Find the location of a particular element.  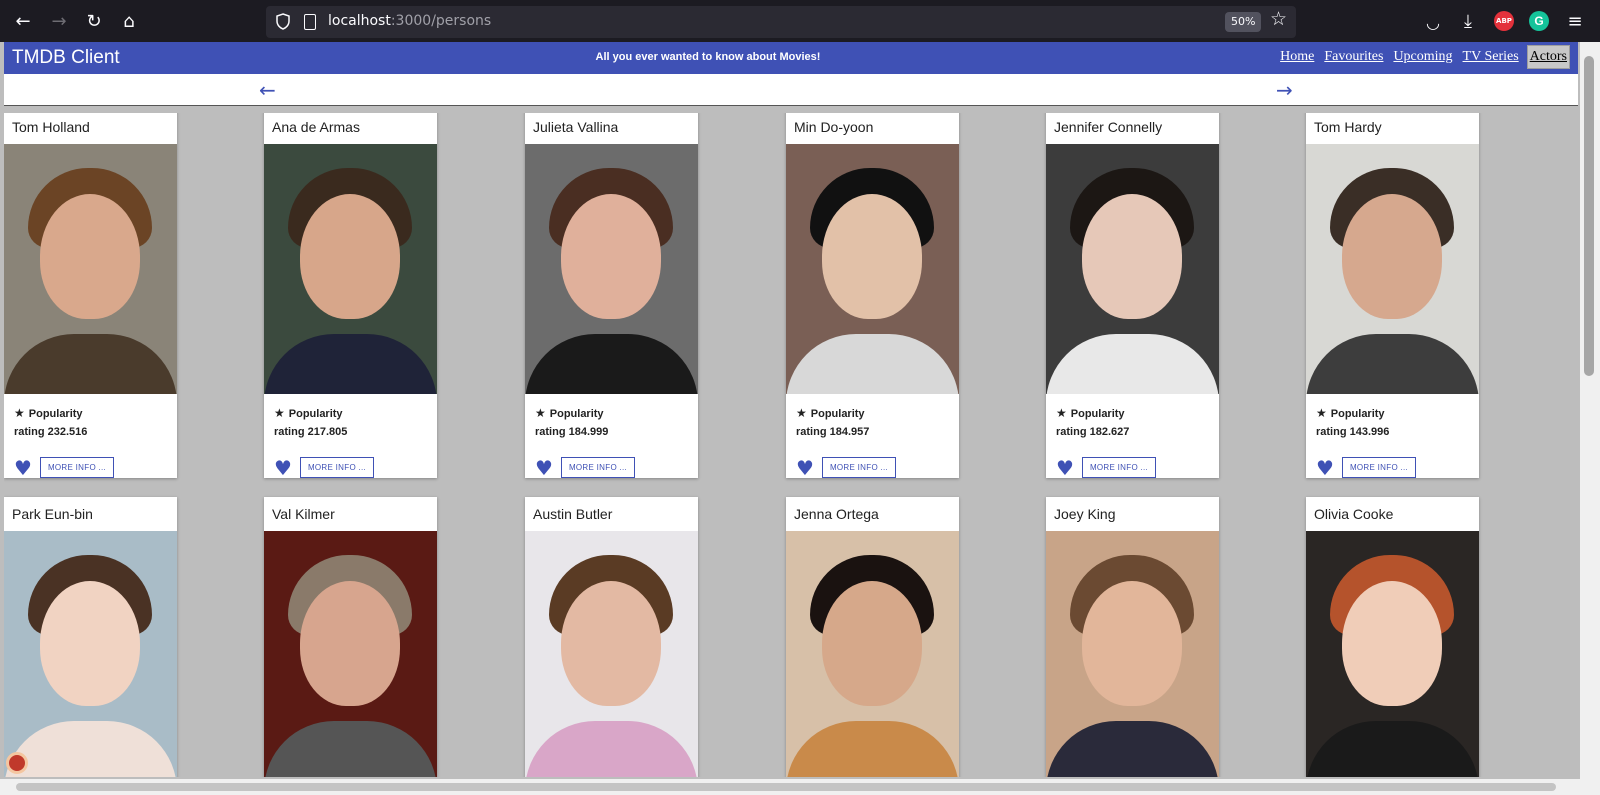

prev-page-arrow-icon: ← is located at coordinates (267, 90).